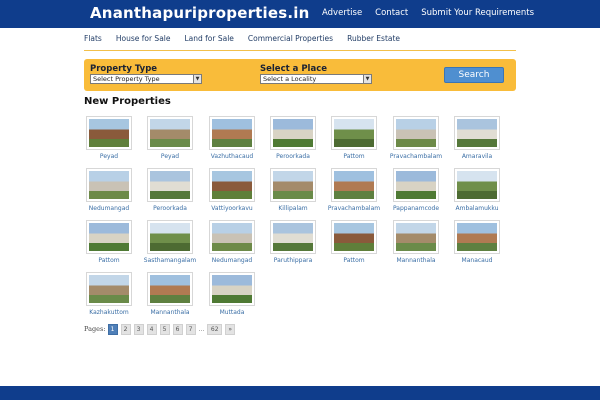 The width and height of the screenshot is (600, 400). Describe the element at coordinates (215, 329) in the screenshot. I see `page-last-button: 62` at that location.